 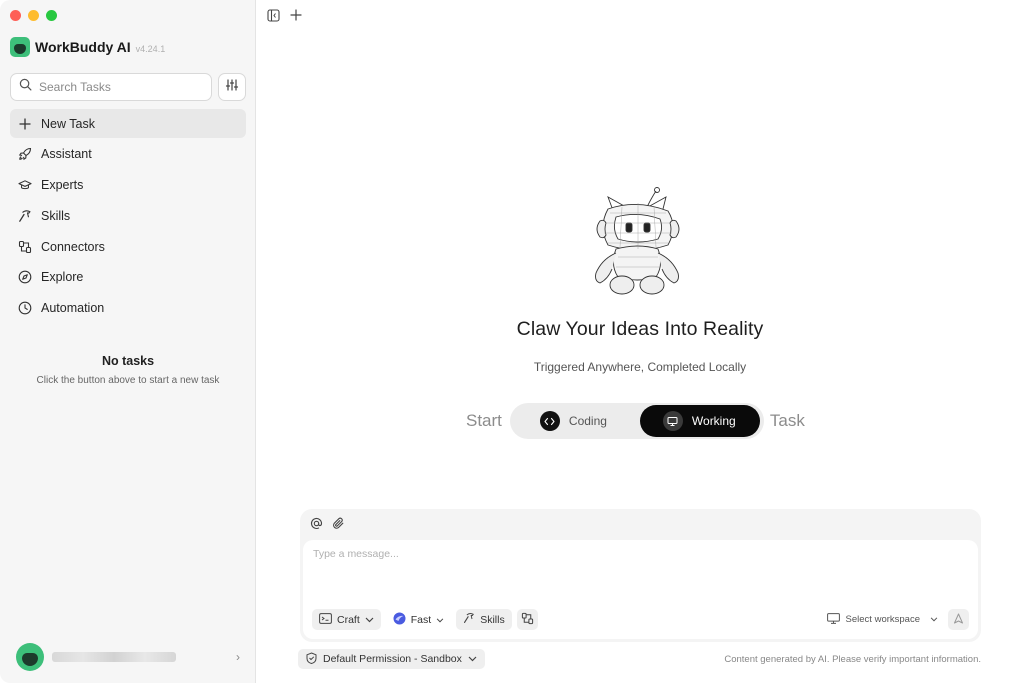 I want to click on craft-mode-dropdown: Craft, so click(x=346, y=619).